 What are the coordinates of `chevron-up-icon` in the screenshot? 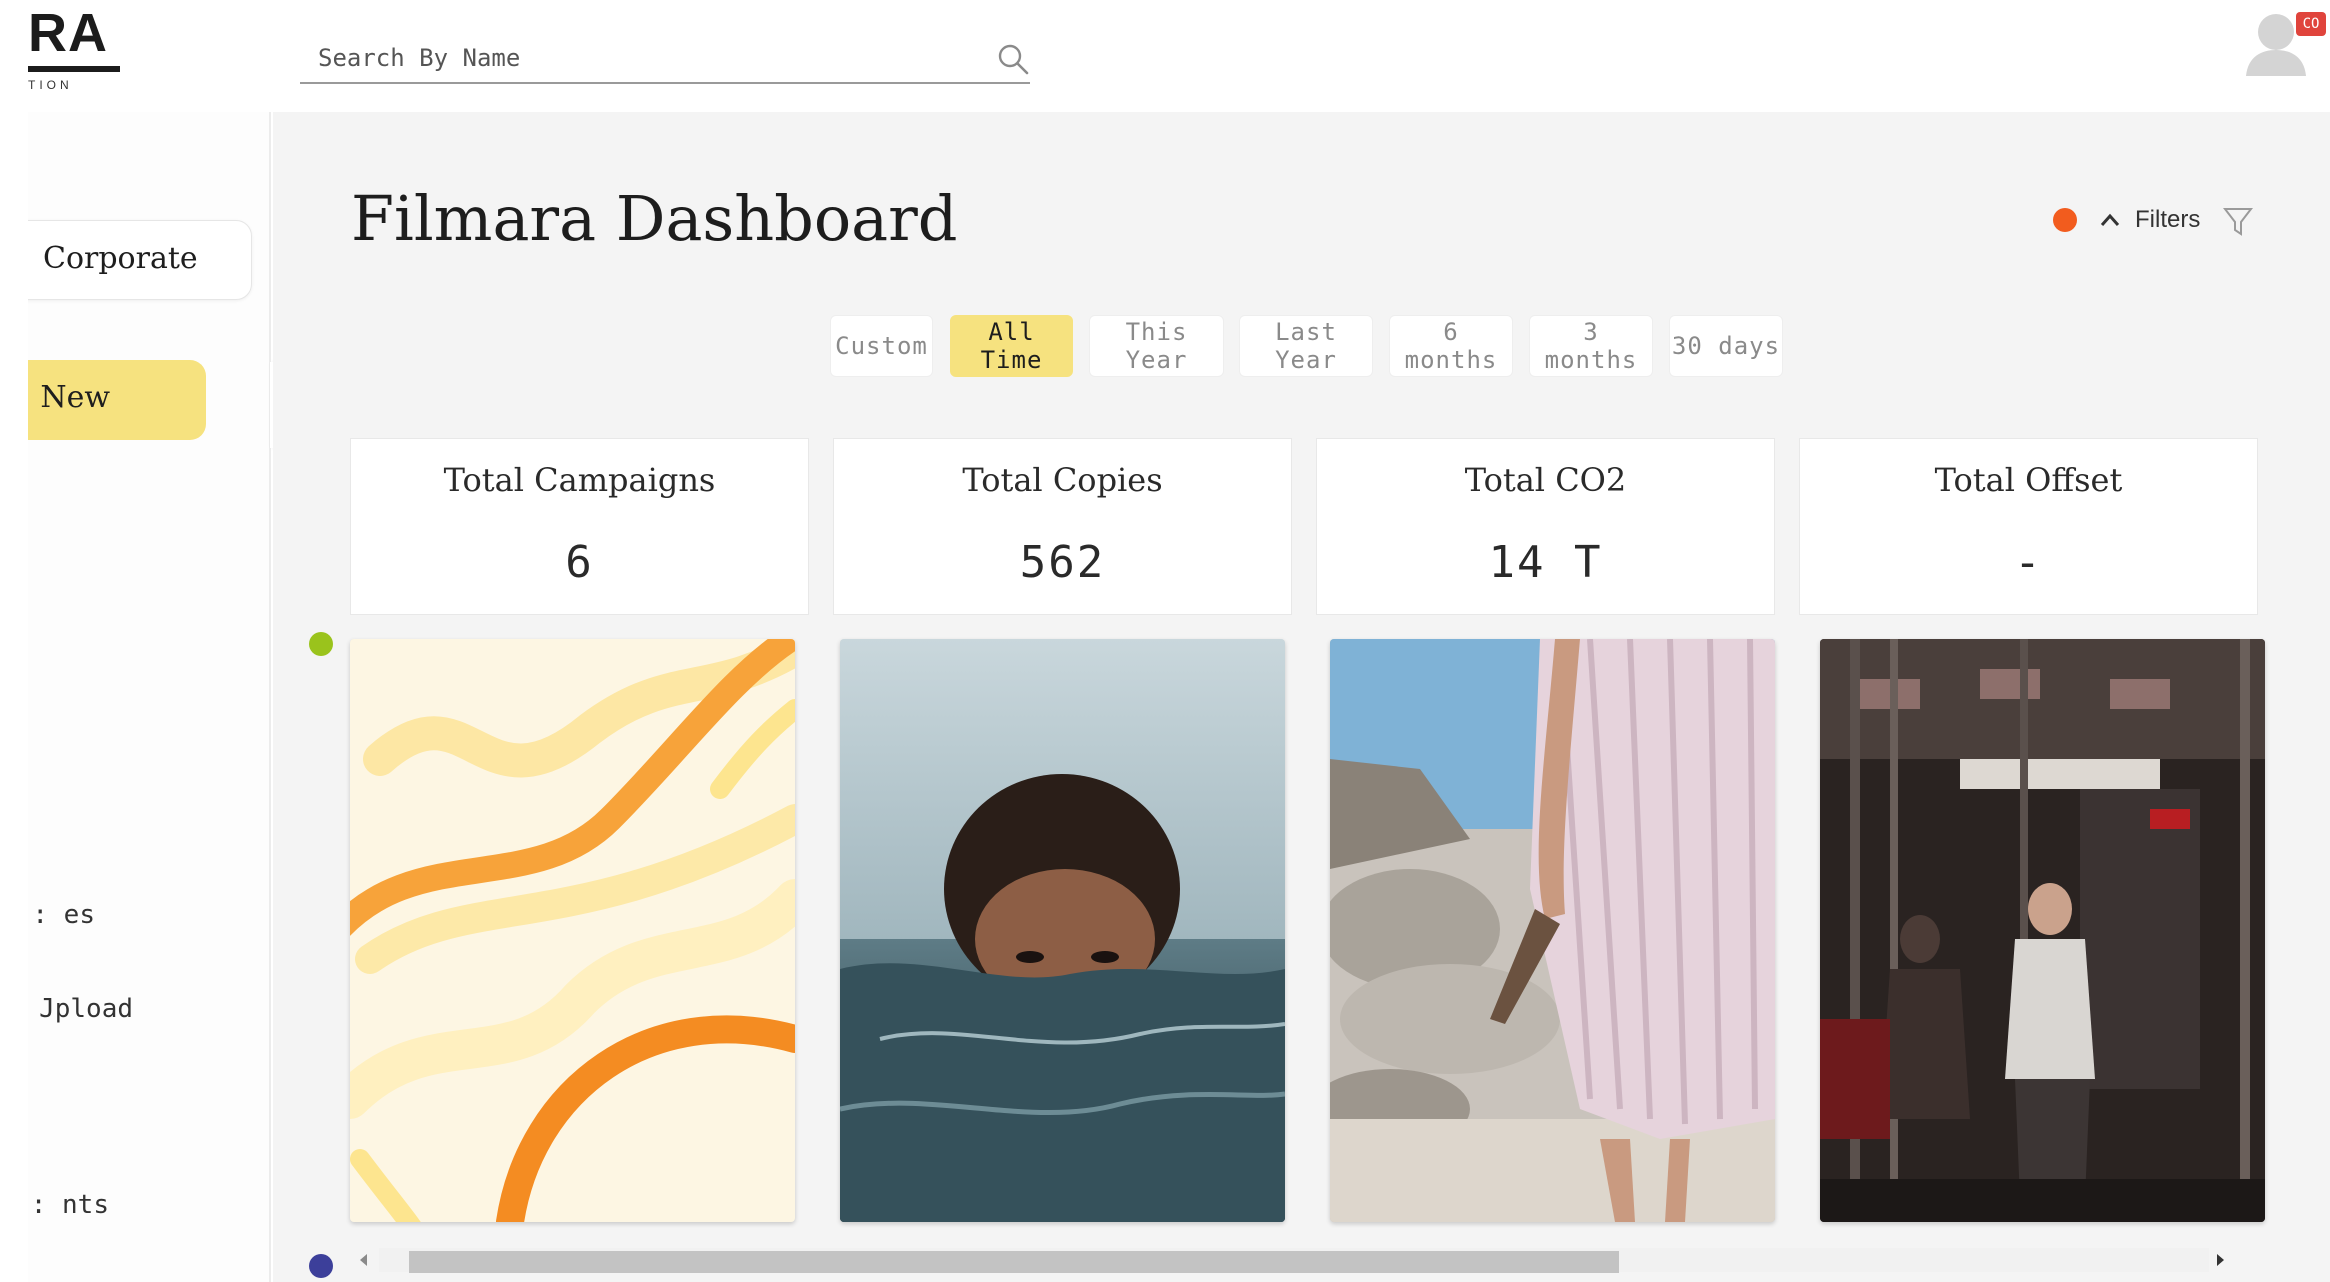 It's located at (2110, 219).